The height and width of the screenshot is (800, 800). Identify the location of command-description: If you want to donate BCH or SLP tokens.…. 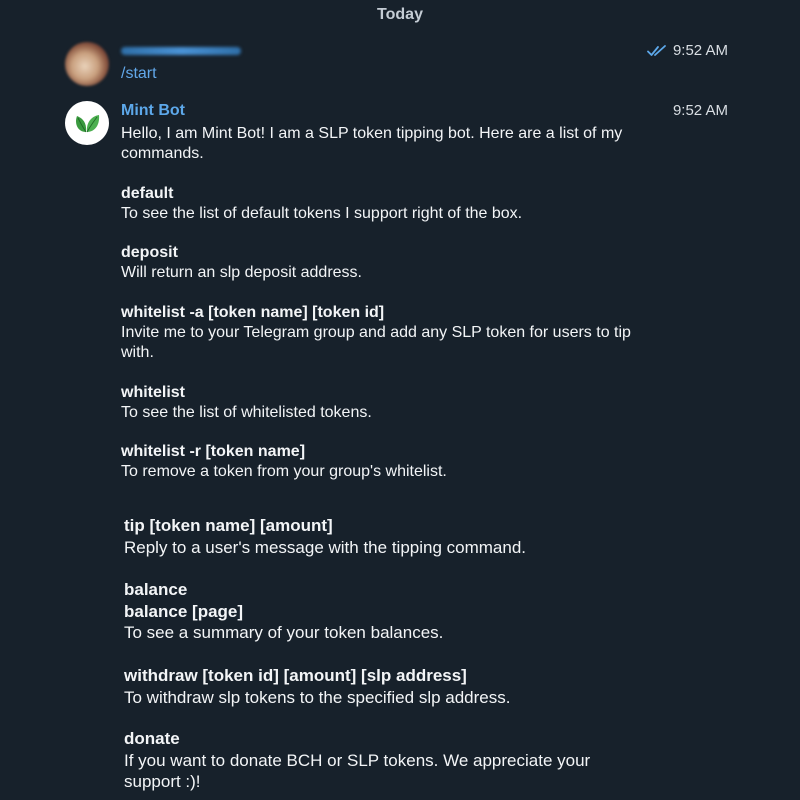
(357, 771).